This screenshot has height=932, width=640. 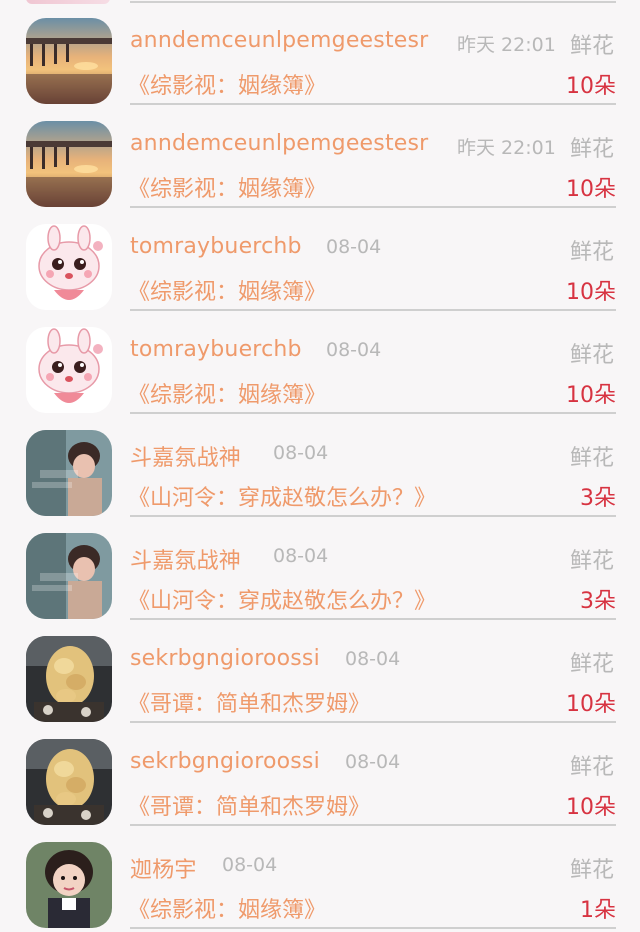 What do you see at coordinates (163, 868) in the screenshot?
I see `user-name: 迦杨宇` at bounding box center [163, 868].